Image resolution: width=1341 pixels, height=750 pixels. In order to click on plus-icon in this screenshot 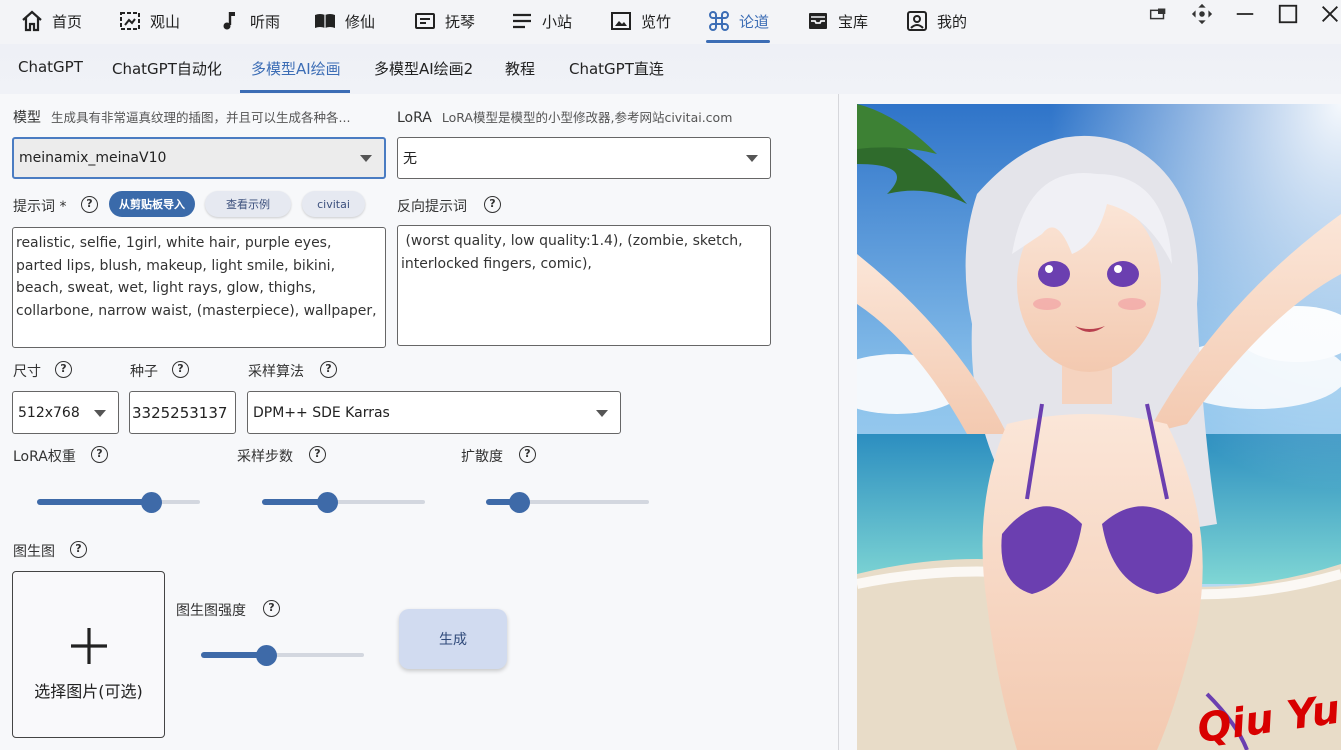, I will do `click(89, 646)`.